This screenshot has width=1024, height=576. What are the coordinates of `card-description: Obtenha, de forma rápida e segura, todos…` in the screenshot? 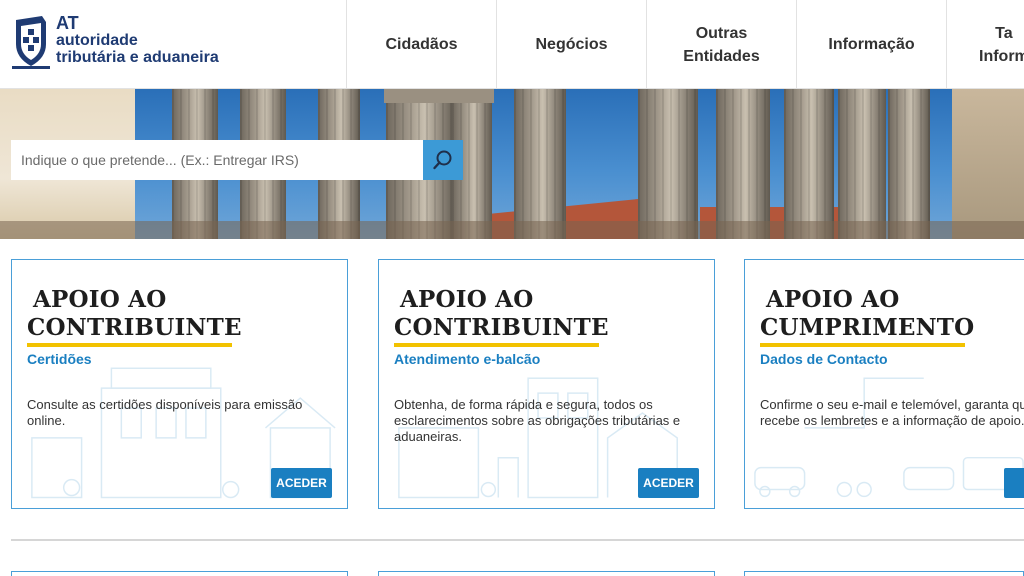 It's located at (537, 420).